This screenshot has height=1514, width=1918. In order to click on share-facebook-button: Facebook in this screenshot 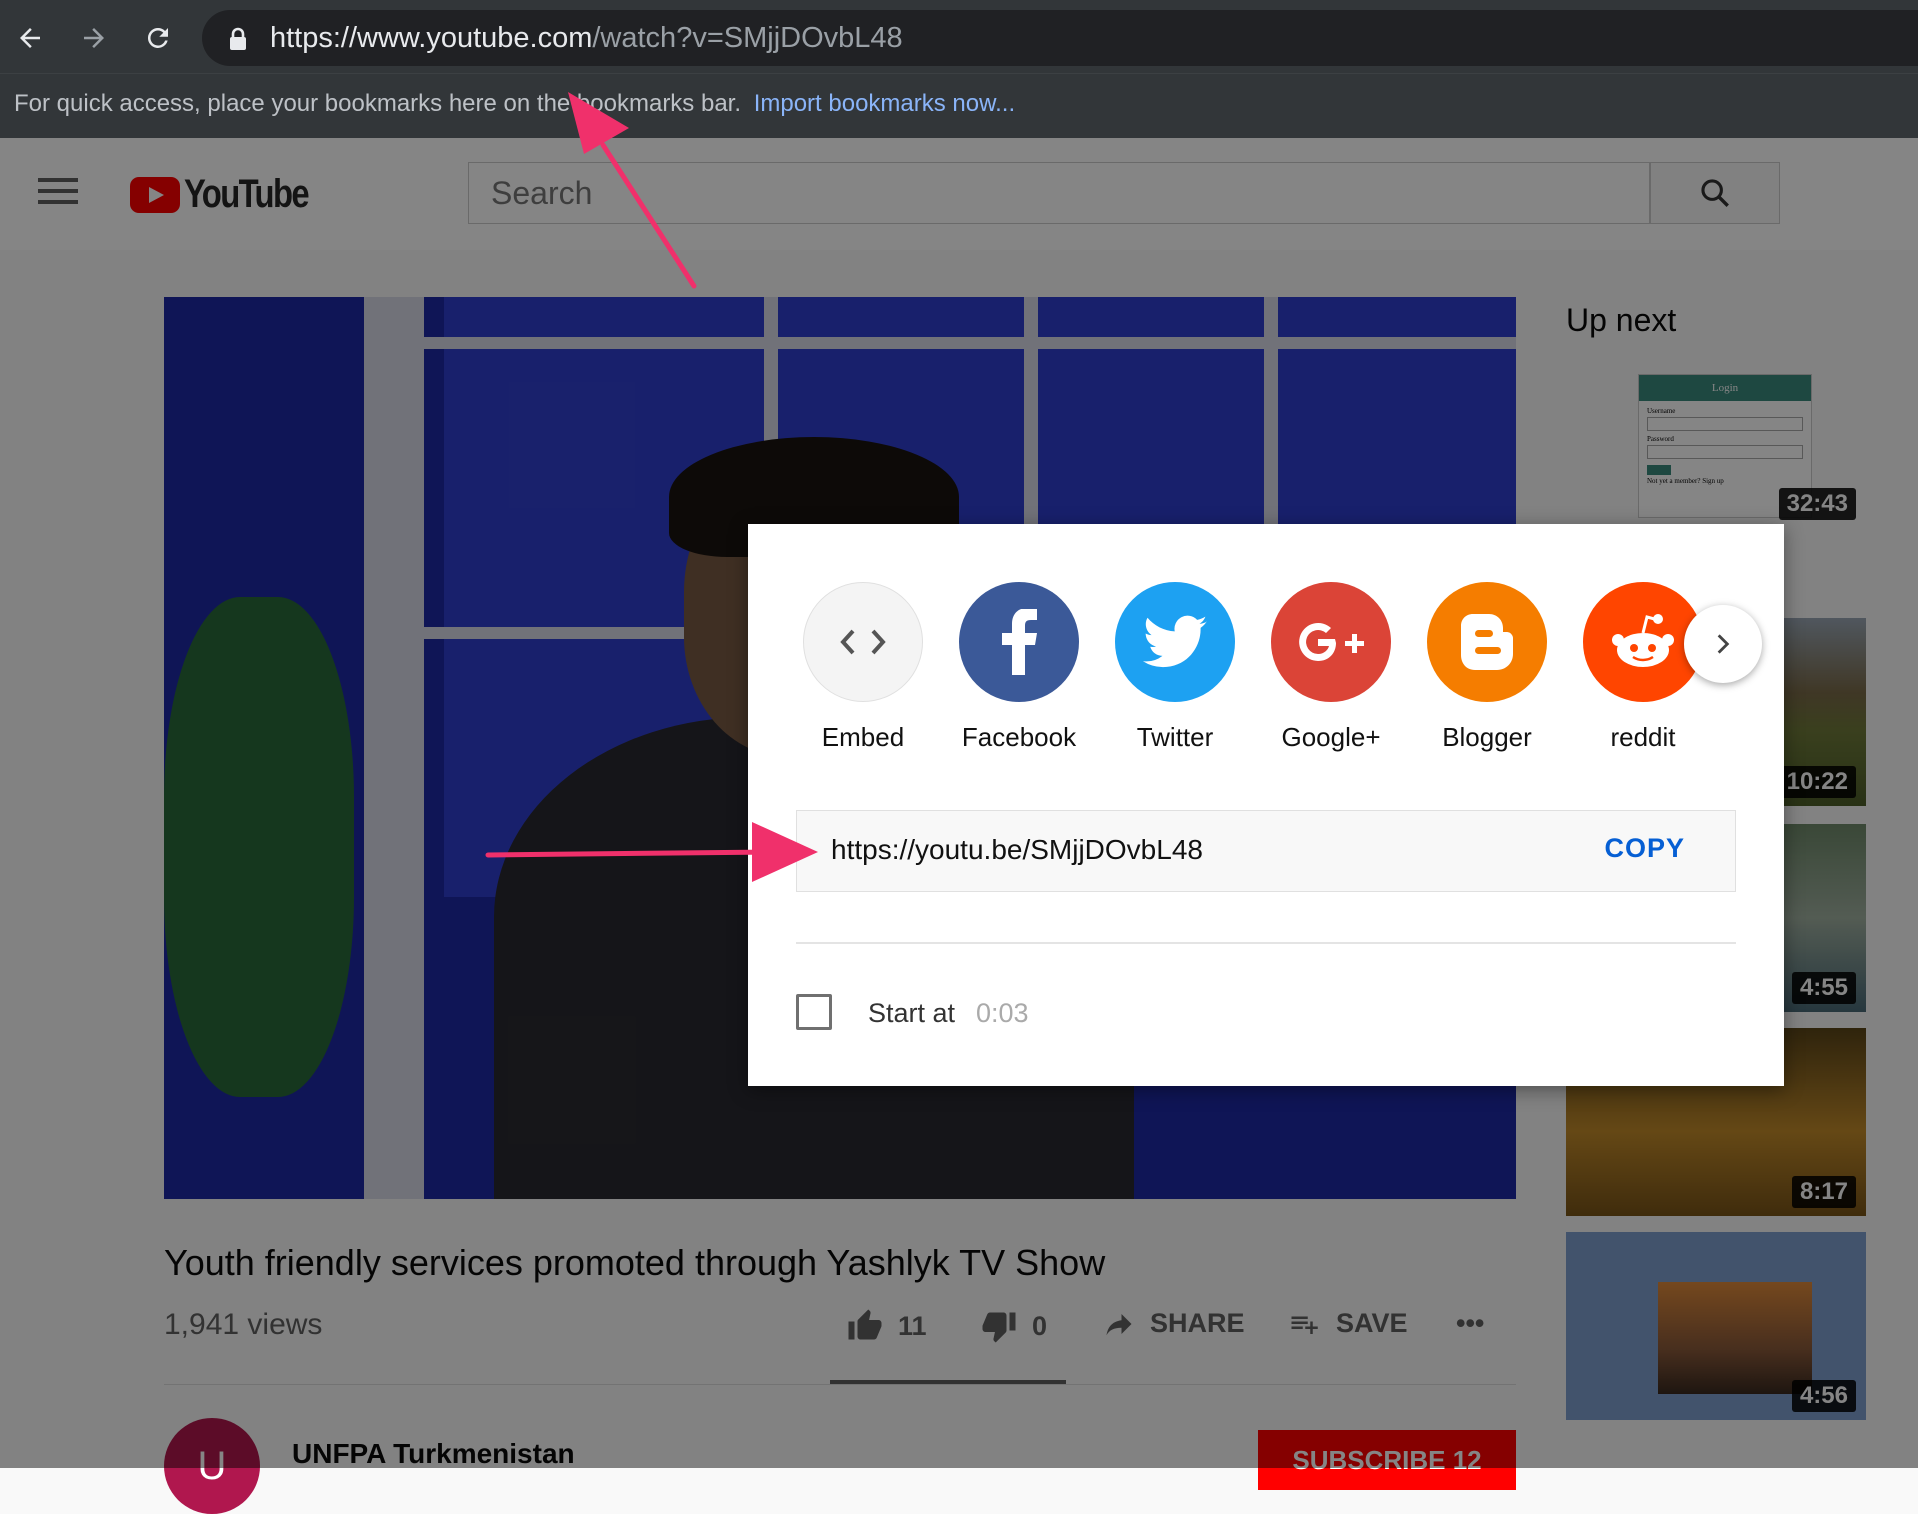, I will do `click(1019, 667)`.